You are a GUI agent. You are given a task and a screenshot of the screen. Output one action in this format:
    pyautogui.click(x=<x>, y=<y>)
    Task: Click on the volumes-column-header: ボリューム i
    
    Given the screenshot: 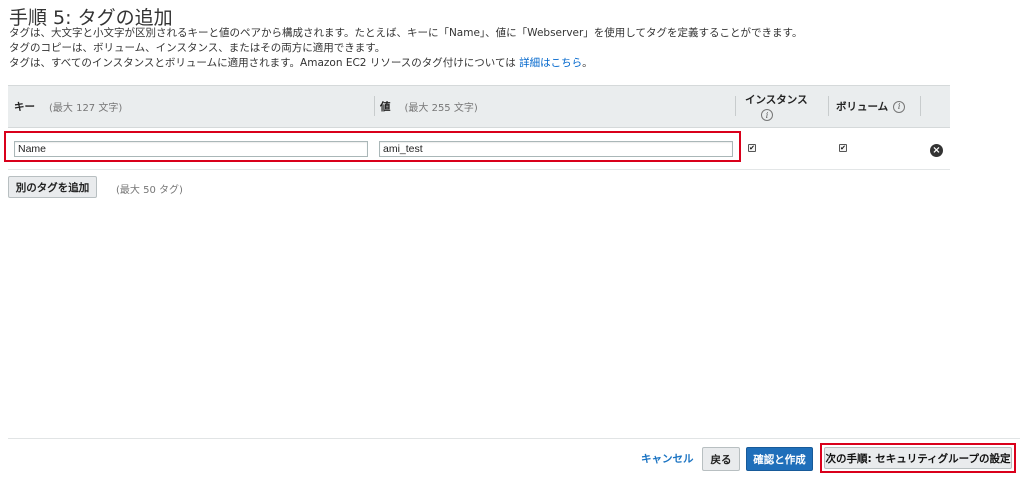 What is the action you would take?
    pyautogui.click(x=877, y=106)
    